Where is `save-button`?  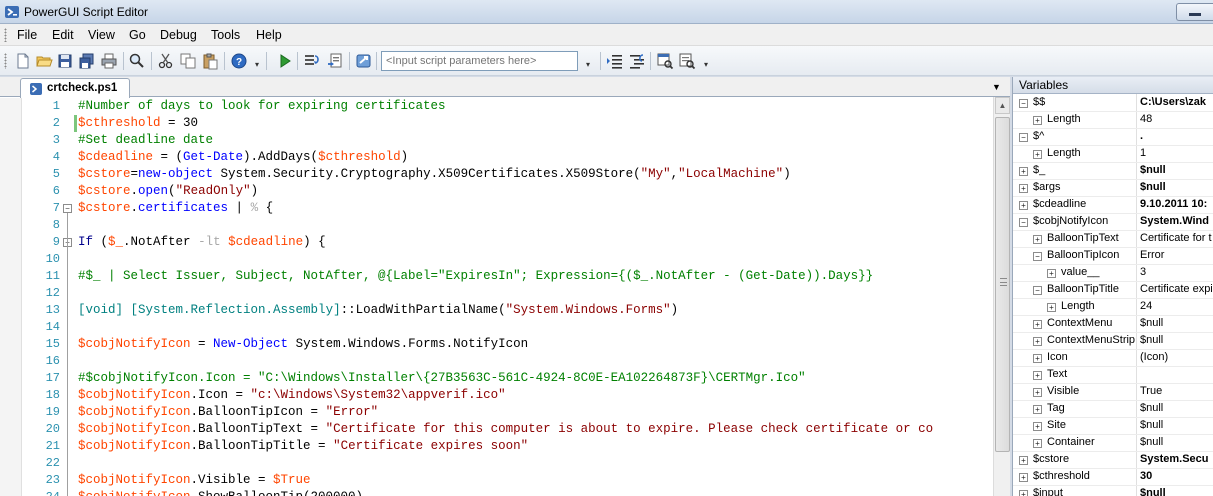 save-button is located at coordinates (65, 61).